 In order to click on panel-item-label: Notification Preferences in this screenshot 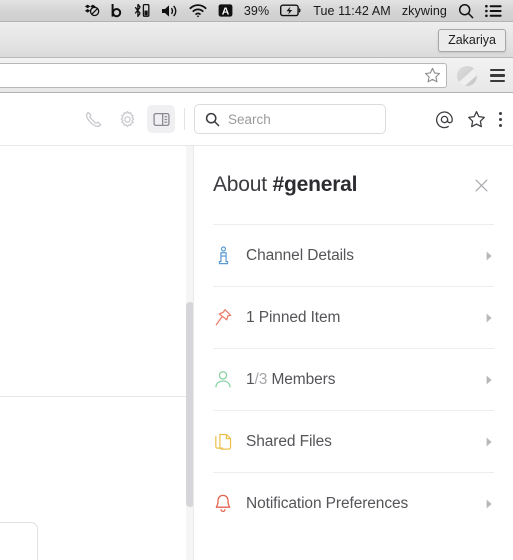, I will do `click(327, 503)`.